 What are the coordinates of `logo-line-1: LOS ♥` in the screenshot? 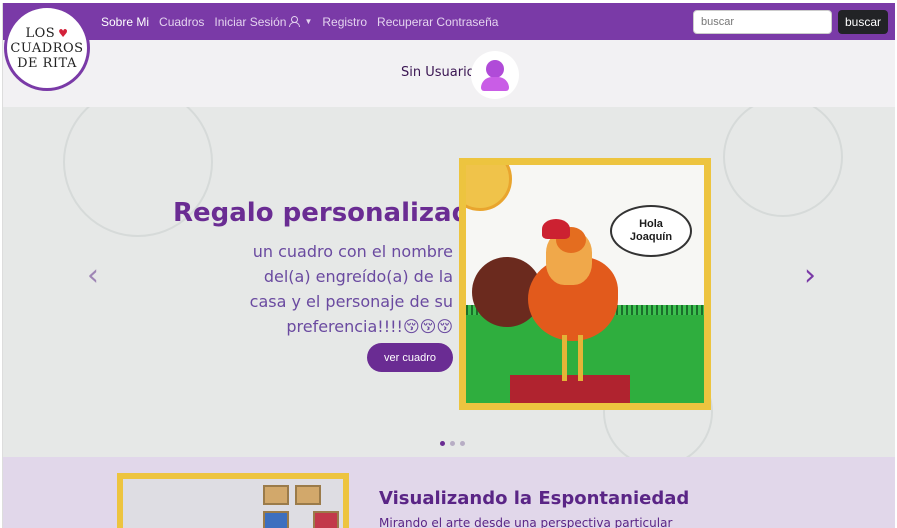 It's located at (46, 33).